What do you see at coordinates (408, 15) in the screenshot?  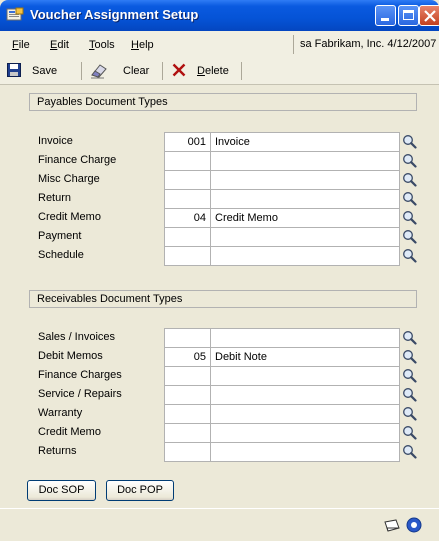 I see `maximize-button` at bounding box center [408, 15].